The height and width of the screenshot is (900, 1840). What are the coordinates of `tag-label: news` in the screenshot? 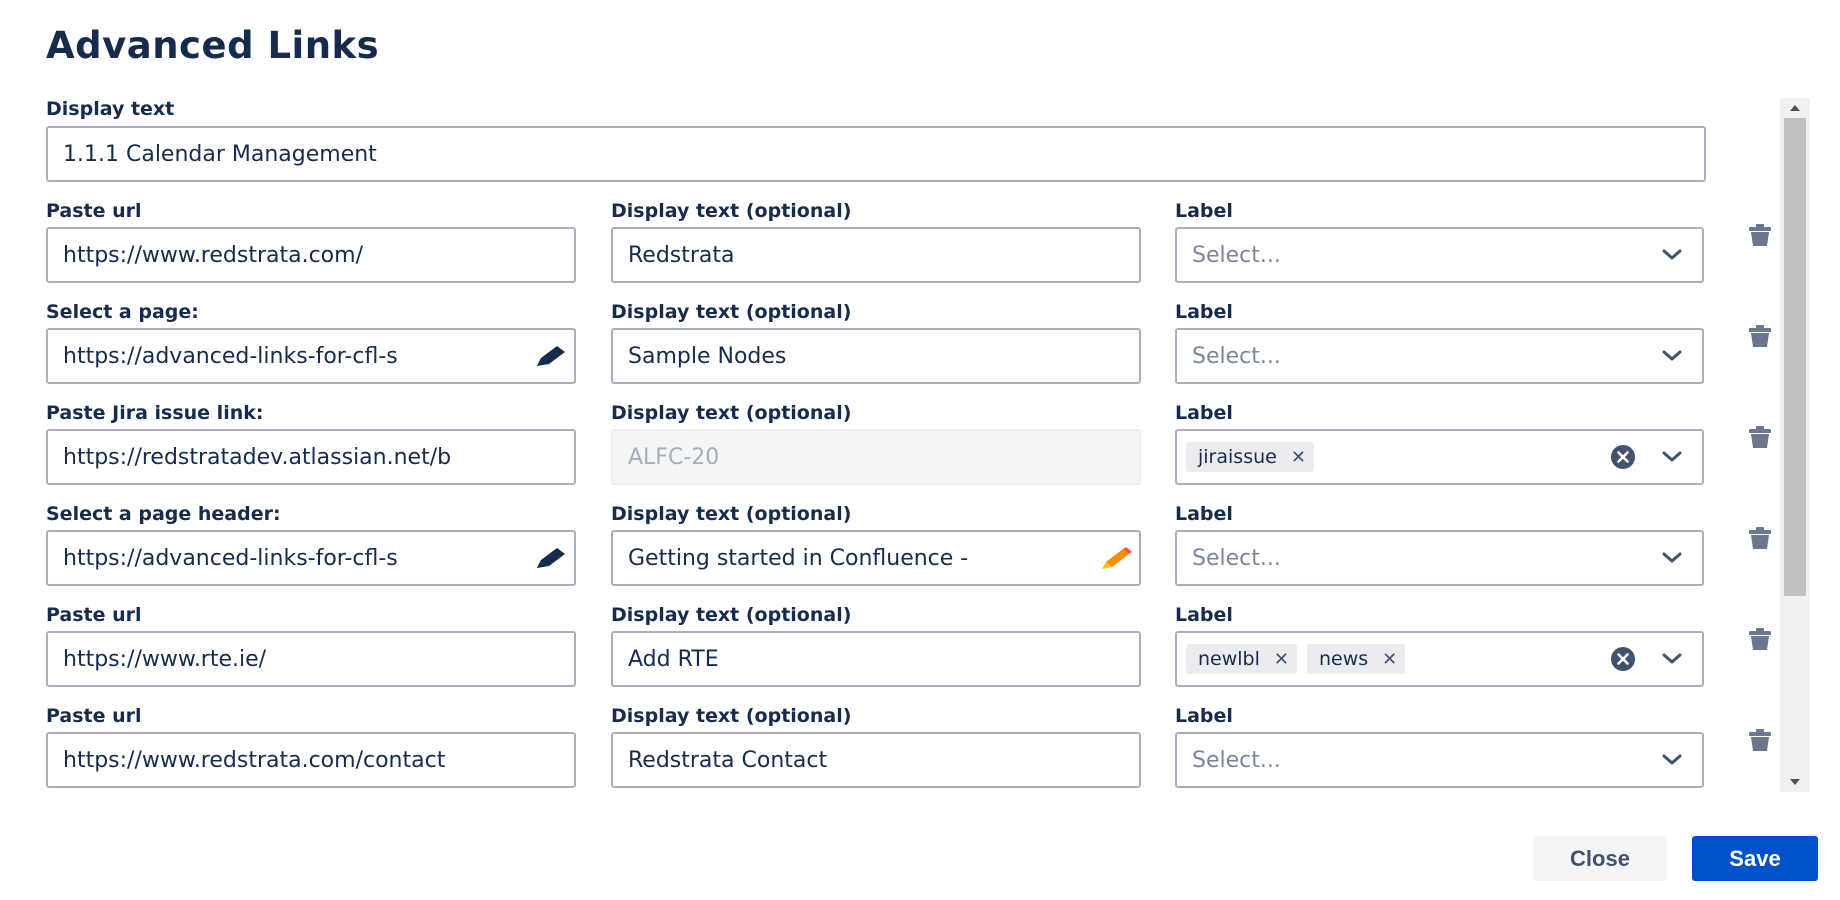 It's located at (1343, 659).